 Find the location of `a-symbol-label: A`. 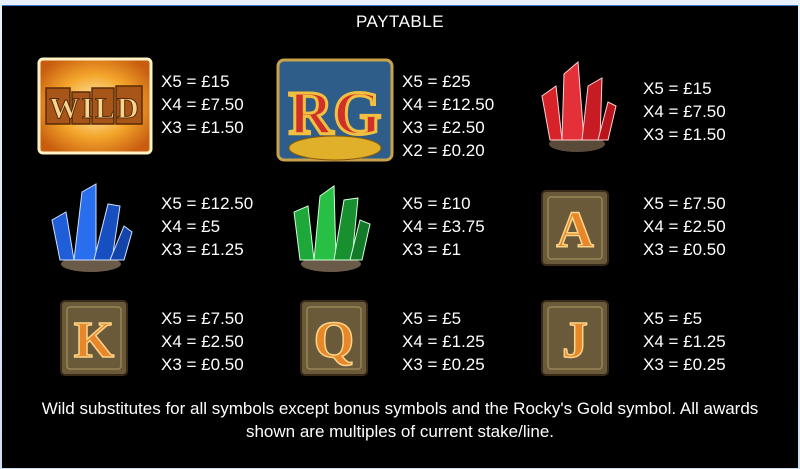

a-symbol-label: A is located at coordinates (575, 230).